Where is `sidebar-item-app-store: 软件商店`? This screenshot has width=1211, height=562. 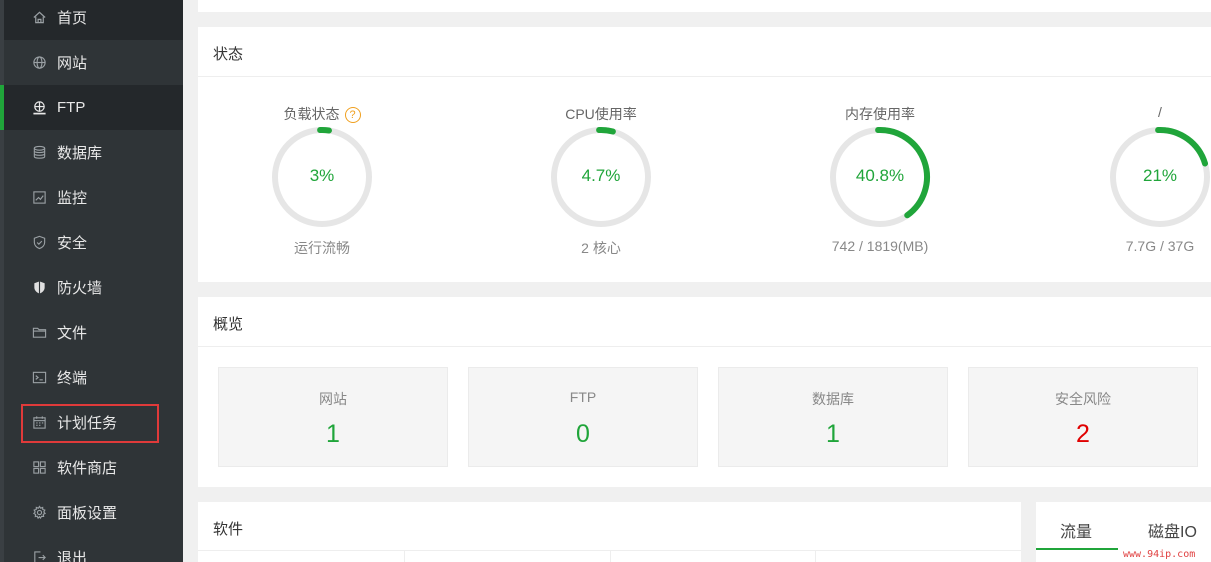 sidebar-item-app-store: 软件商店 is located at coordinates (93, 467).